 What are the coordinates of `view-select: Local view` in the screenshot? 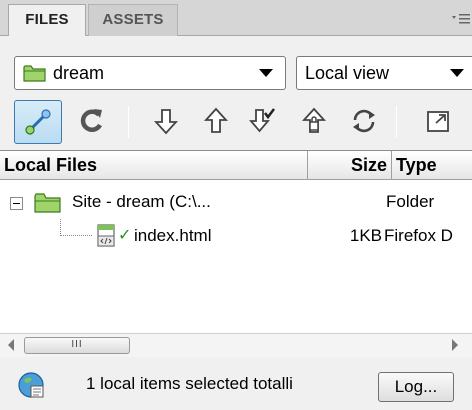 It's located at (384, 73).